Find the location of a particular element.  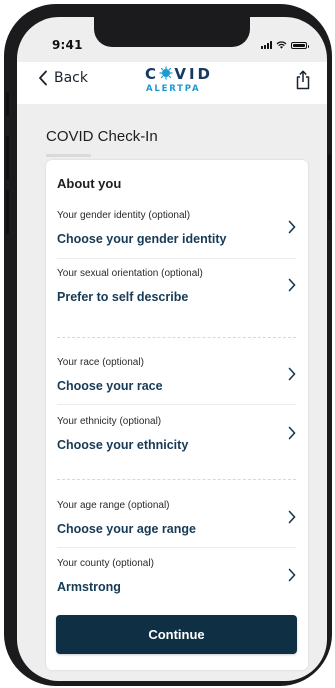

back-button: Back is located at coordinates (63, 78).